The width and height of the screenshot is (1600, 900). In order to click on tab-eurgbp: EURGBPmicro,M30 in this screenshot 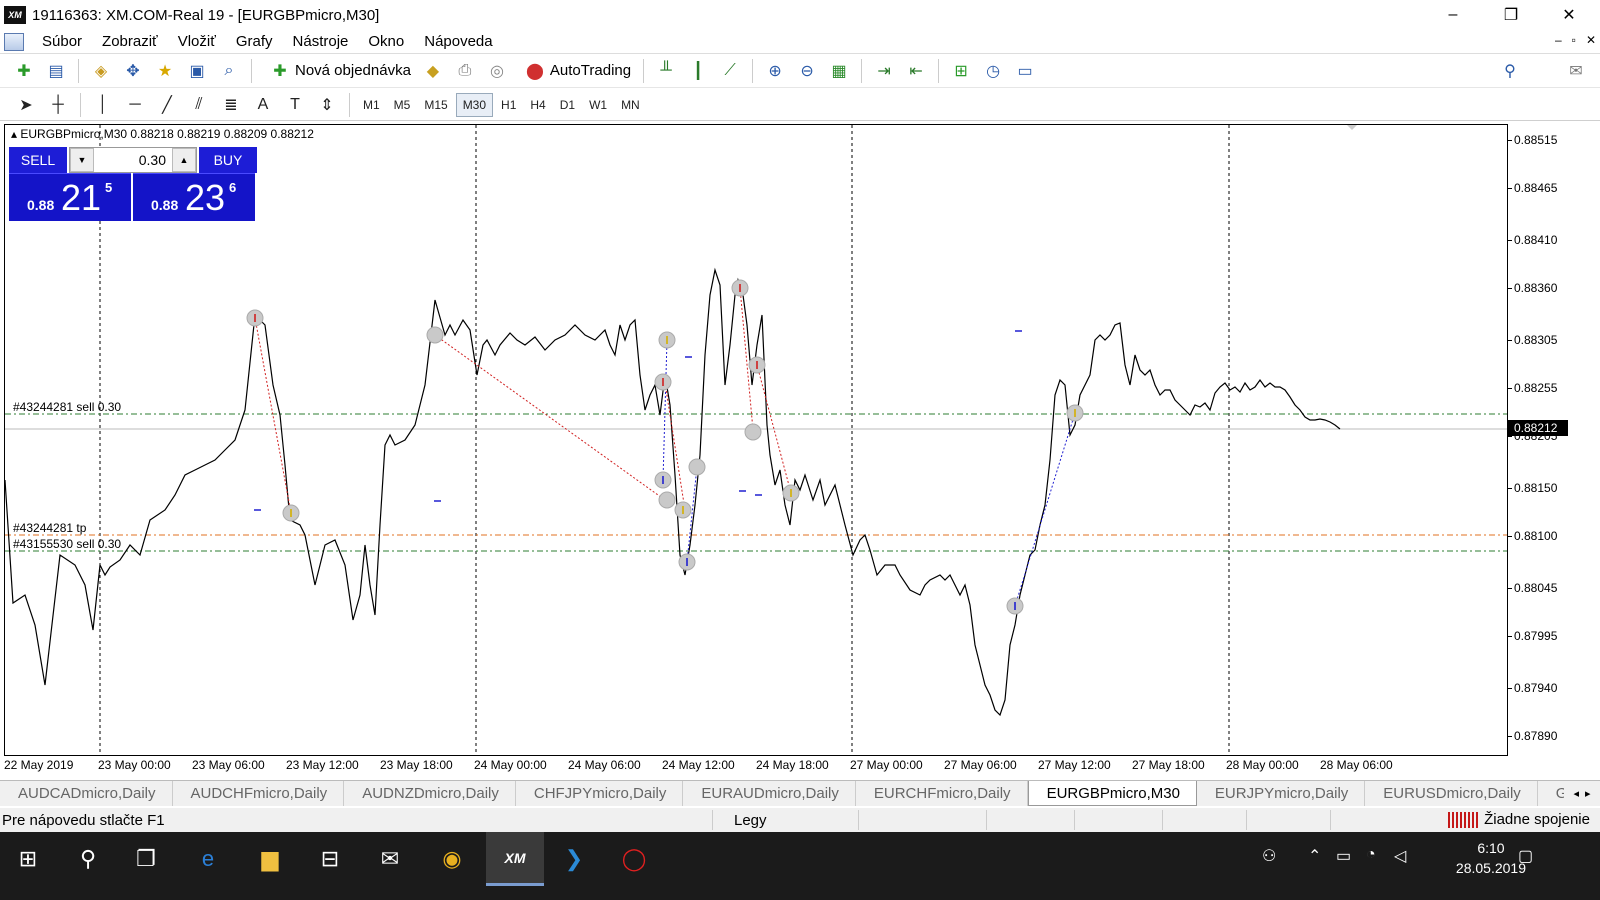, I will do `click(1112, 793)`.